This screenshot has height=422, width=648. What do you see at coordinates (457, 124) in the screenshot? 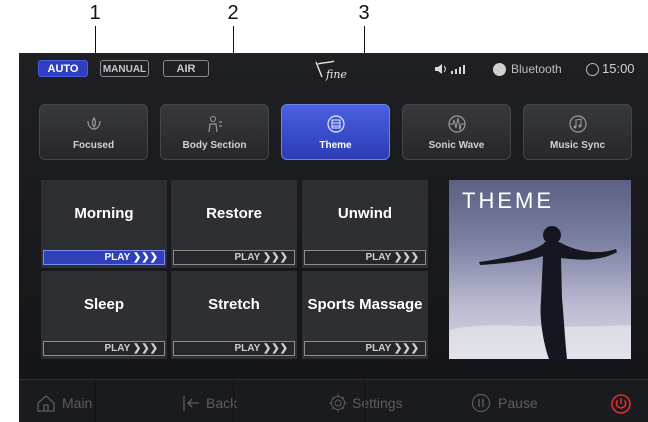
I see `sonic-wave-icon` at bounding box center [457, 124].